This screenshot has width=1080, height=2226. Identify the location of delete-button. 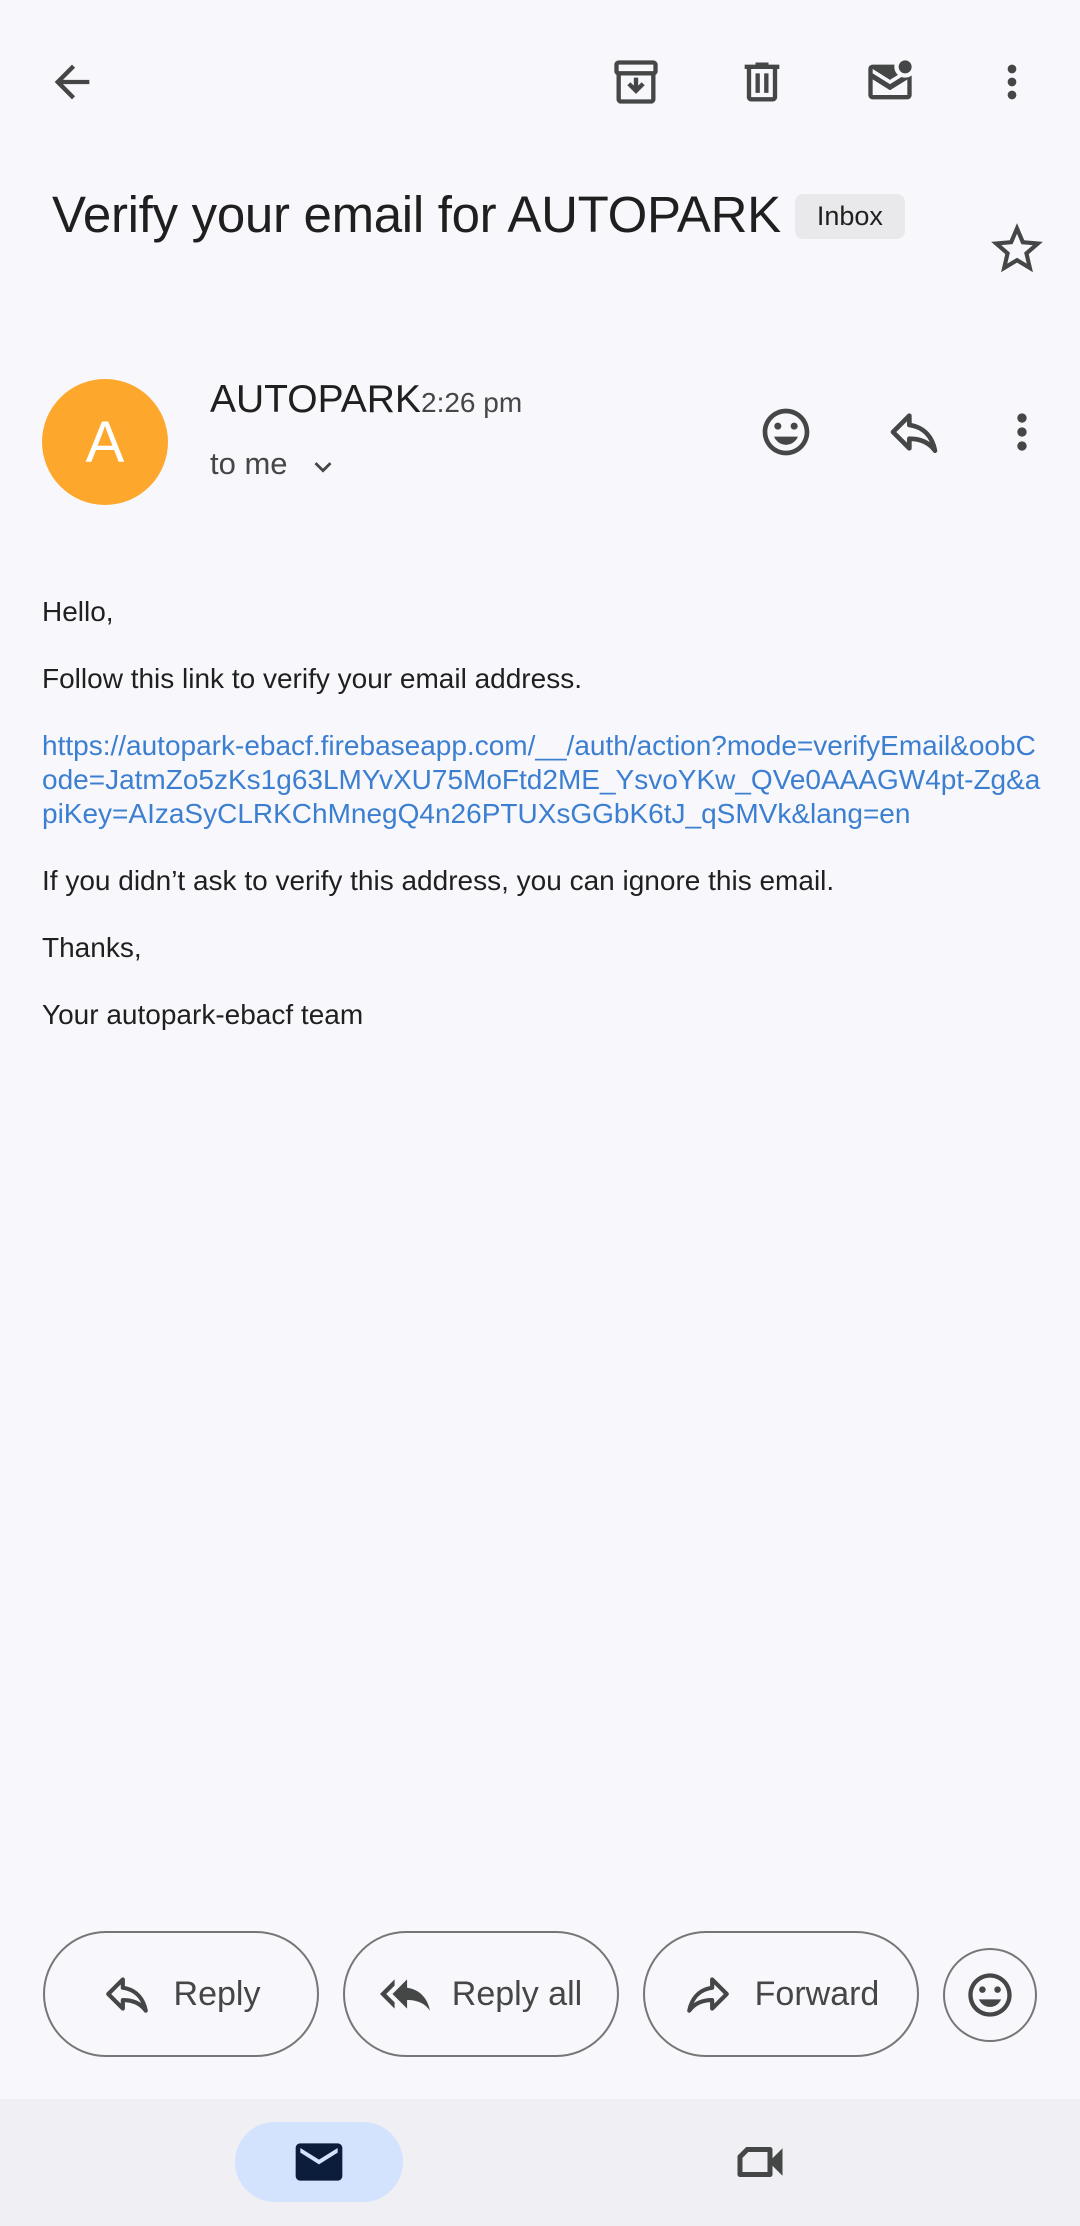
(762, 82).